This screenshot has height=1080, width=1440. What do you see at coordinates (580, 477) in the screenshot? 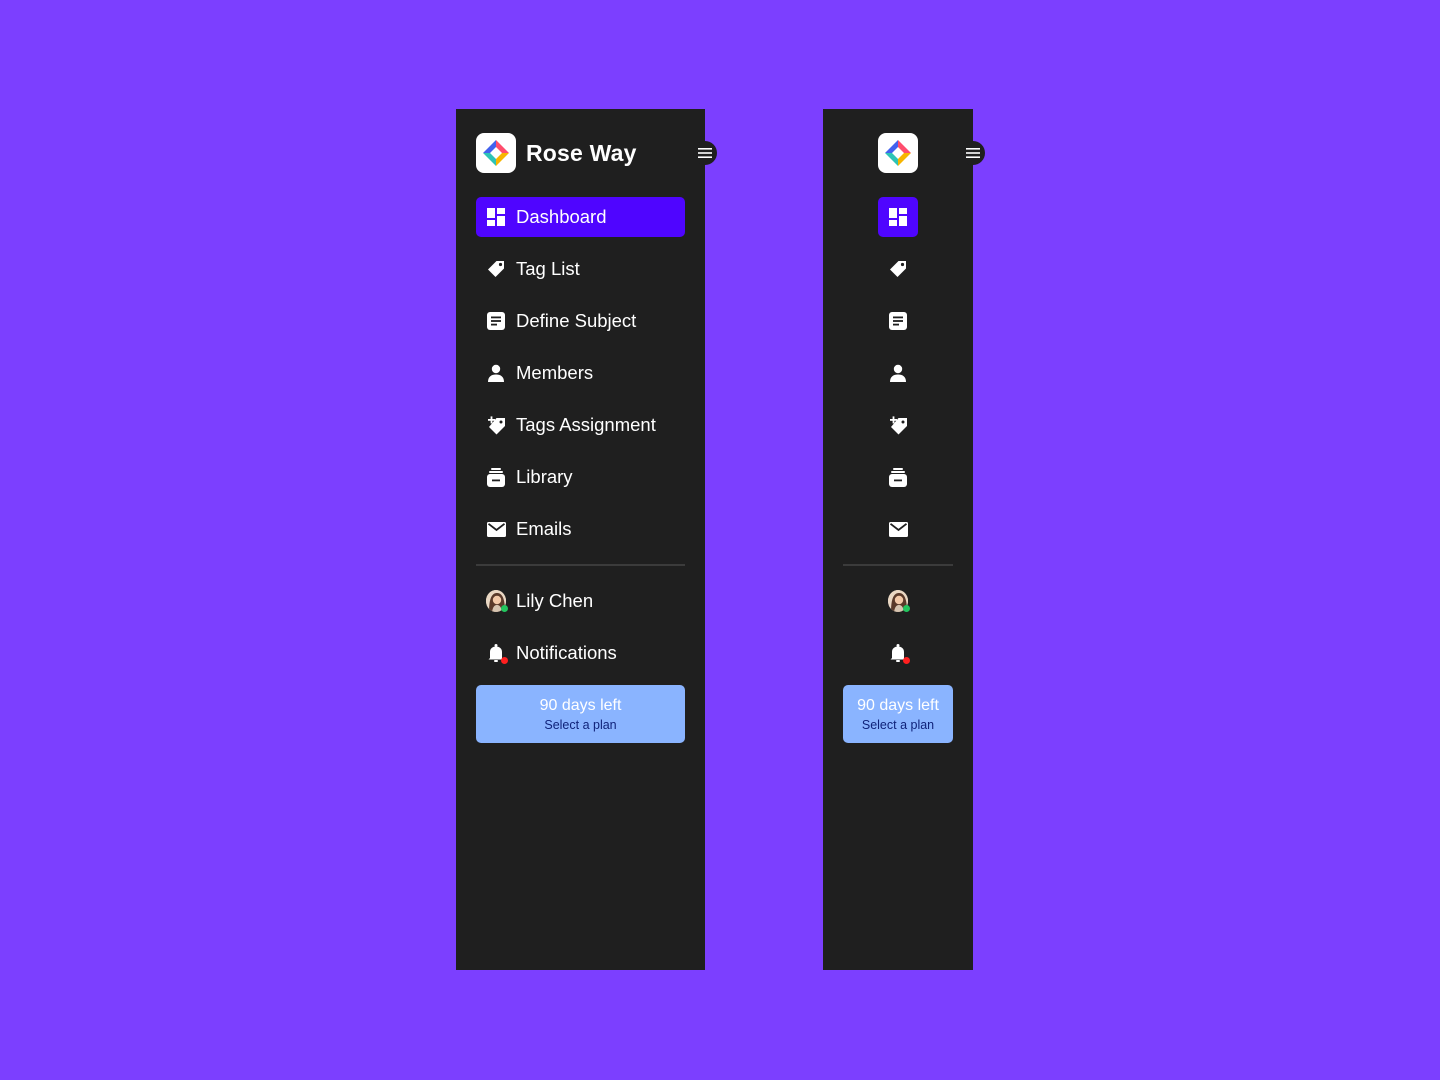
I see `nav-item-library: Library` at bounding box center [580, 477].